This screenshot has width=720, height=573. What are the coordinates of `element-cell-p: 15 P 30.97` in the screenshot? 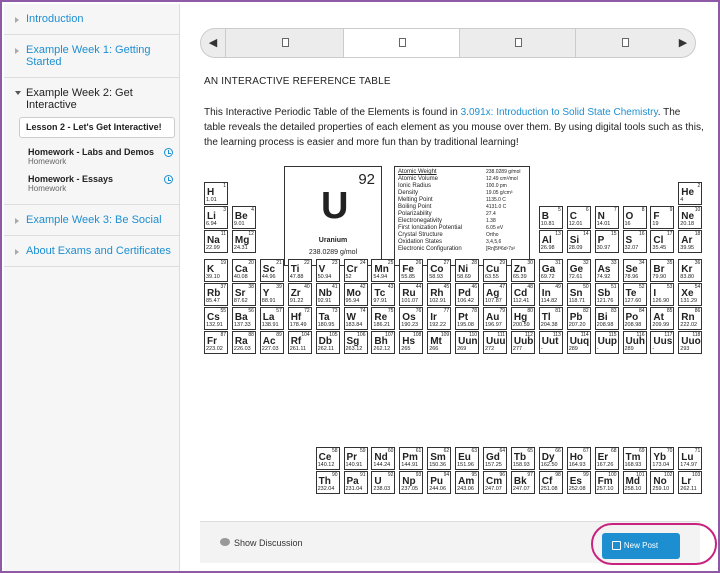 It's located at (606, 241).